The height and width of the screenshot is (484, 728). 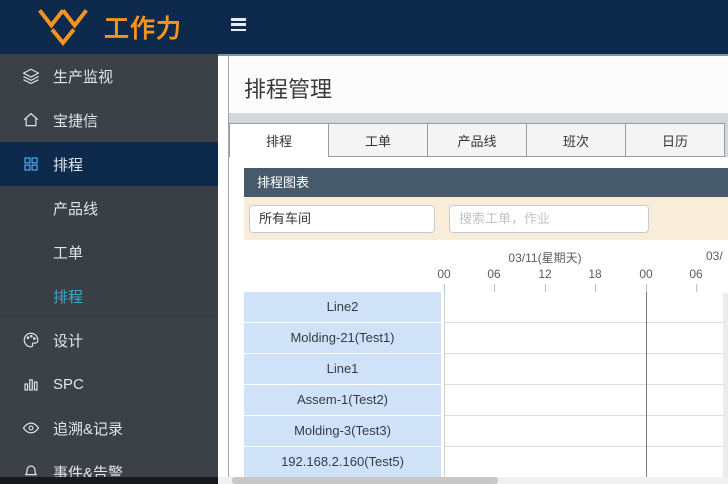 I want to click on tab-calendar: 日历, so click(x=675, y=140).